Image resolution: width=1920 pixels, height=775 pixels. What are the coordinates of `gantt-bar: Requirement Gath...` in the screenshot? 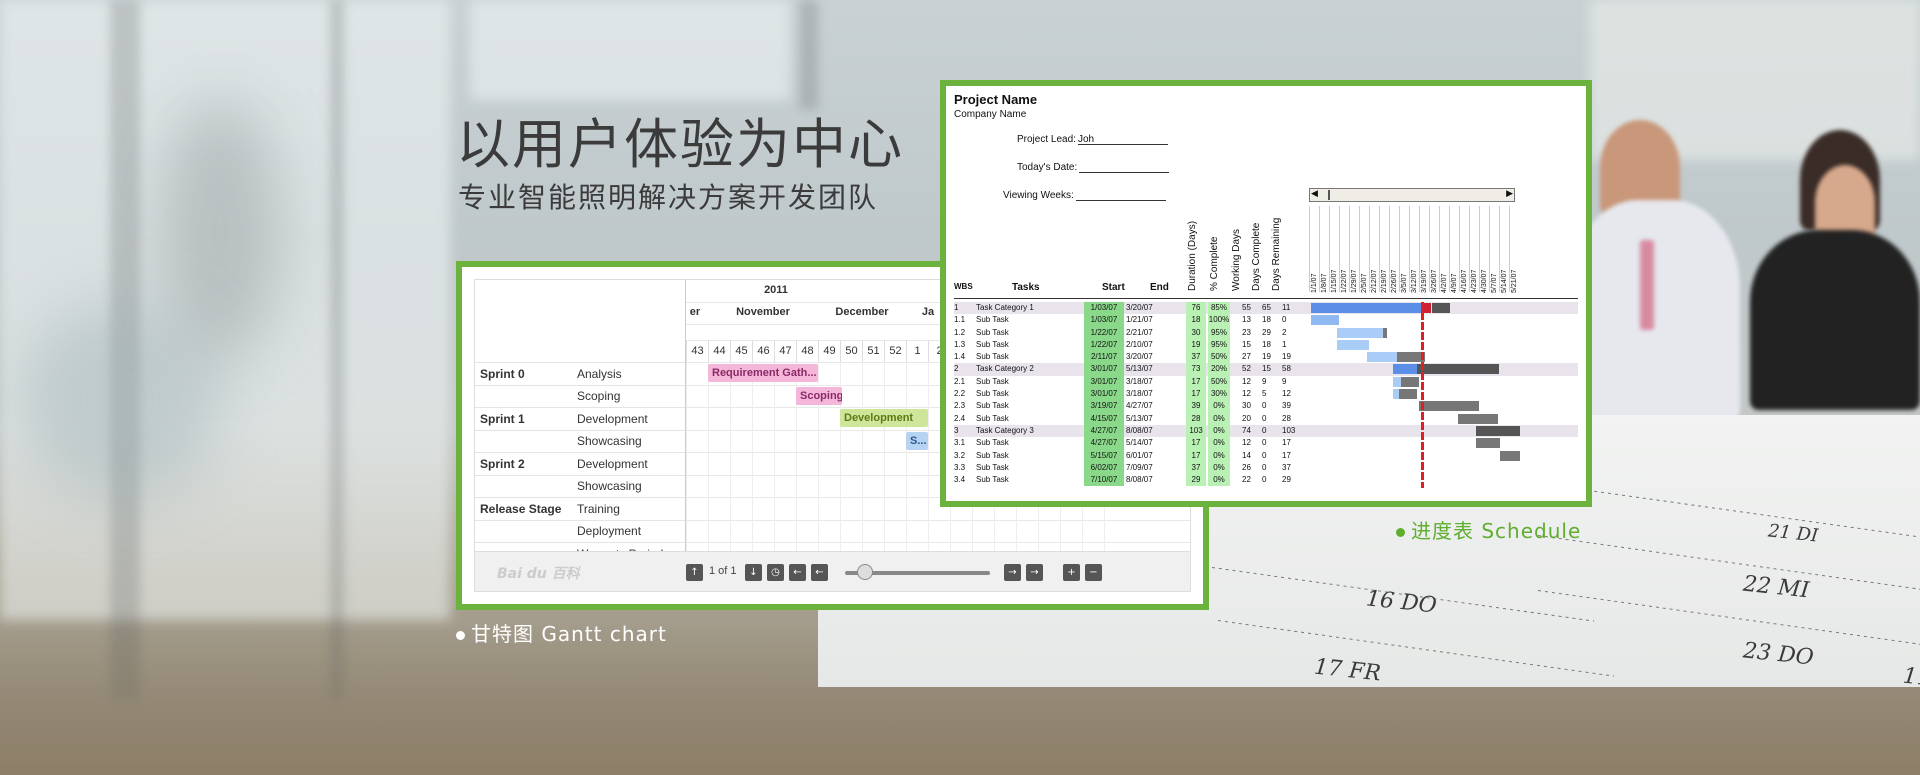 It's located at (763, 373).